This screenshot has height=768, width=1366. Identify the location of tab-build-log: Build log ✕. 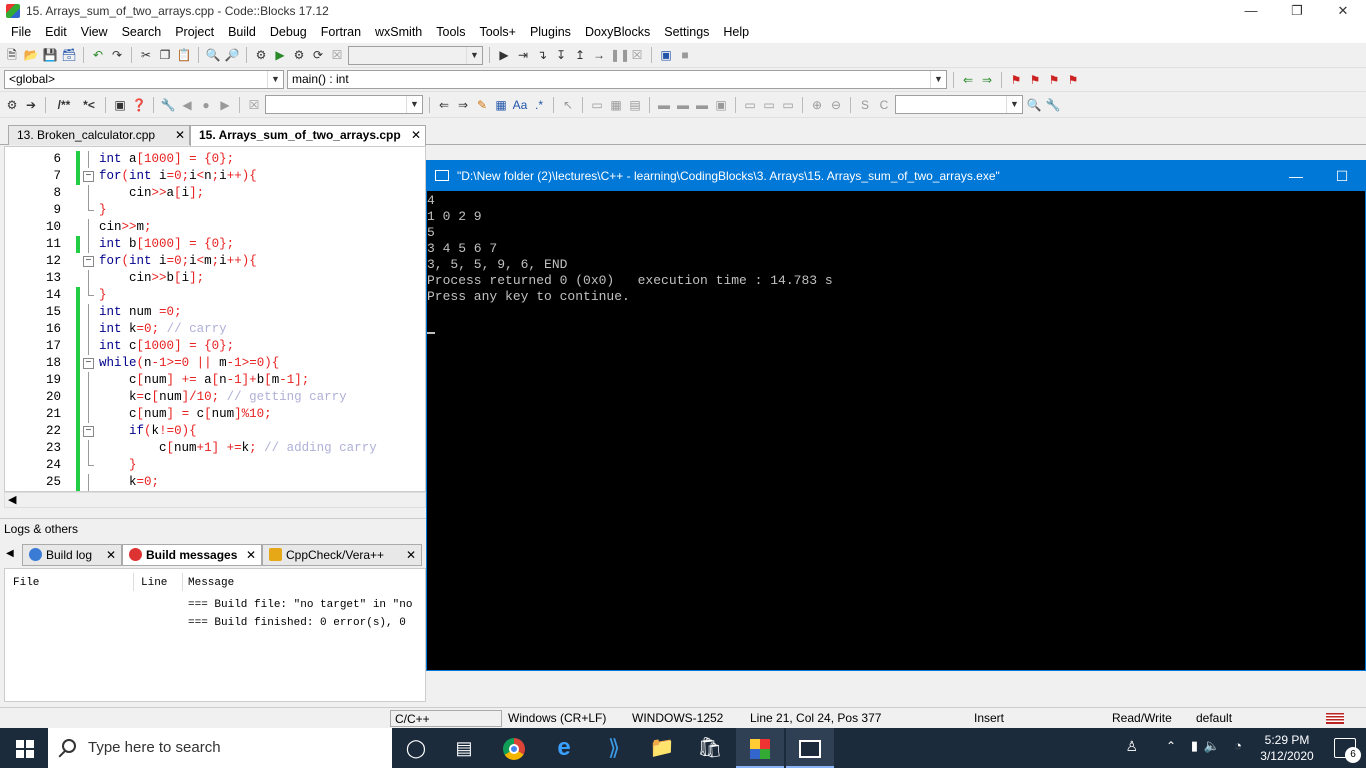
(72, 555).